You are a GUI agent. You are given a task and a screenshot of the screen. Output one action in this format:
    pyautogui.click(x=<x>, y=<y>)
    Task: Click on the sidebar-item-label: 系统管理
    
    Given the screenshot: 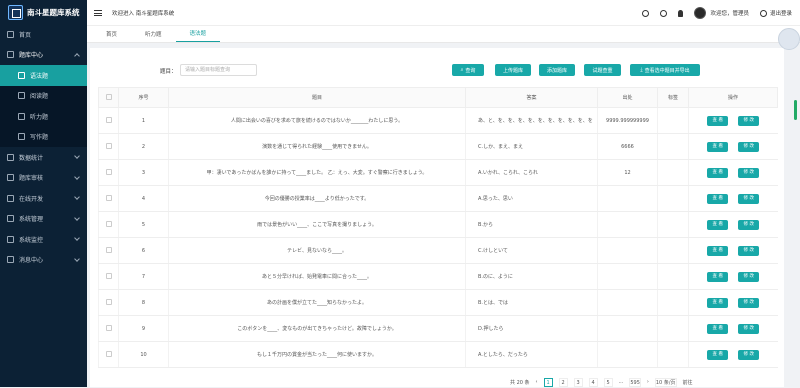 What is the action you would take?
    pyautogui.click(x=31, y=220)
    